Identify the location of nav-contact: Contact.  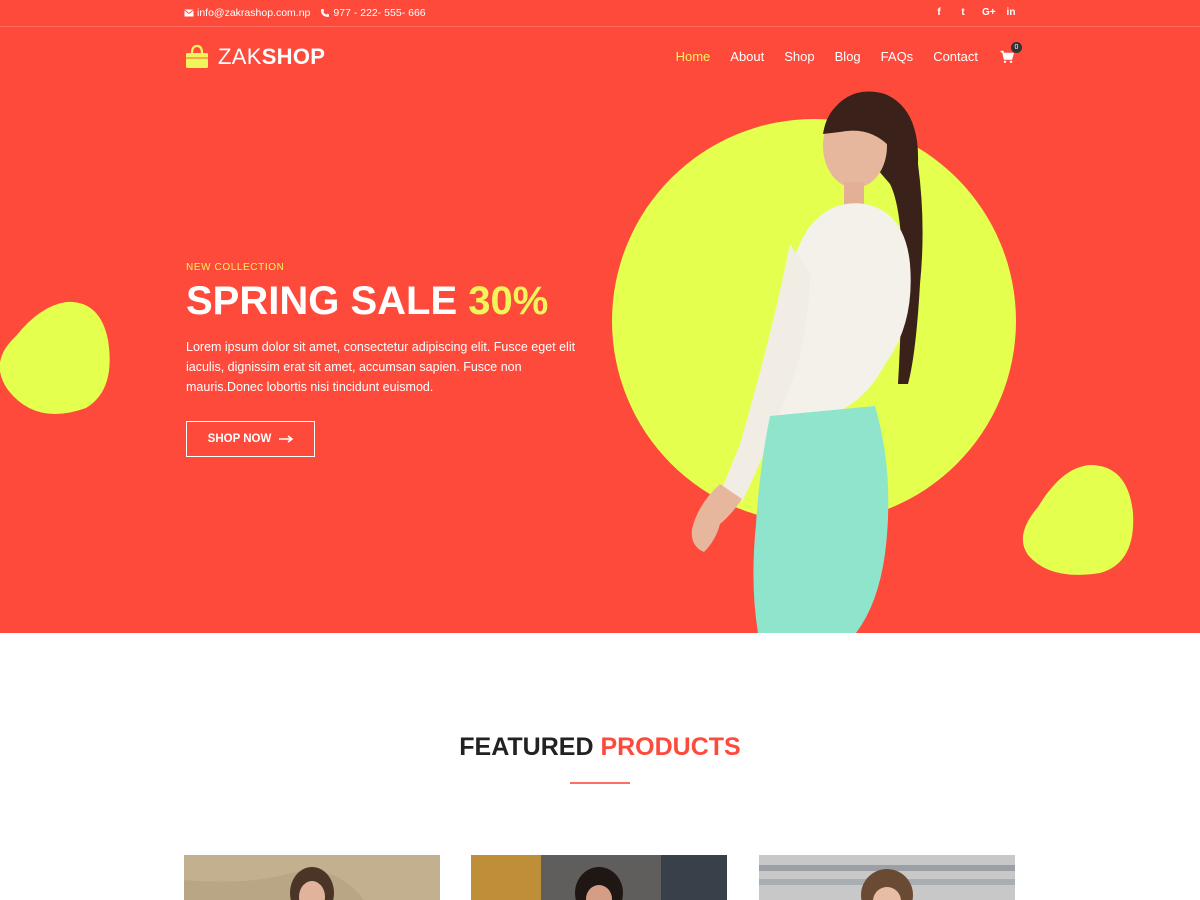
(955, 56).